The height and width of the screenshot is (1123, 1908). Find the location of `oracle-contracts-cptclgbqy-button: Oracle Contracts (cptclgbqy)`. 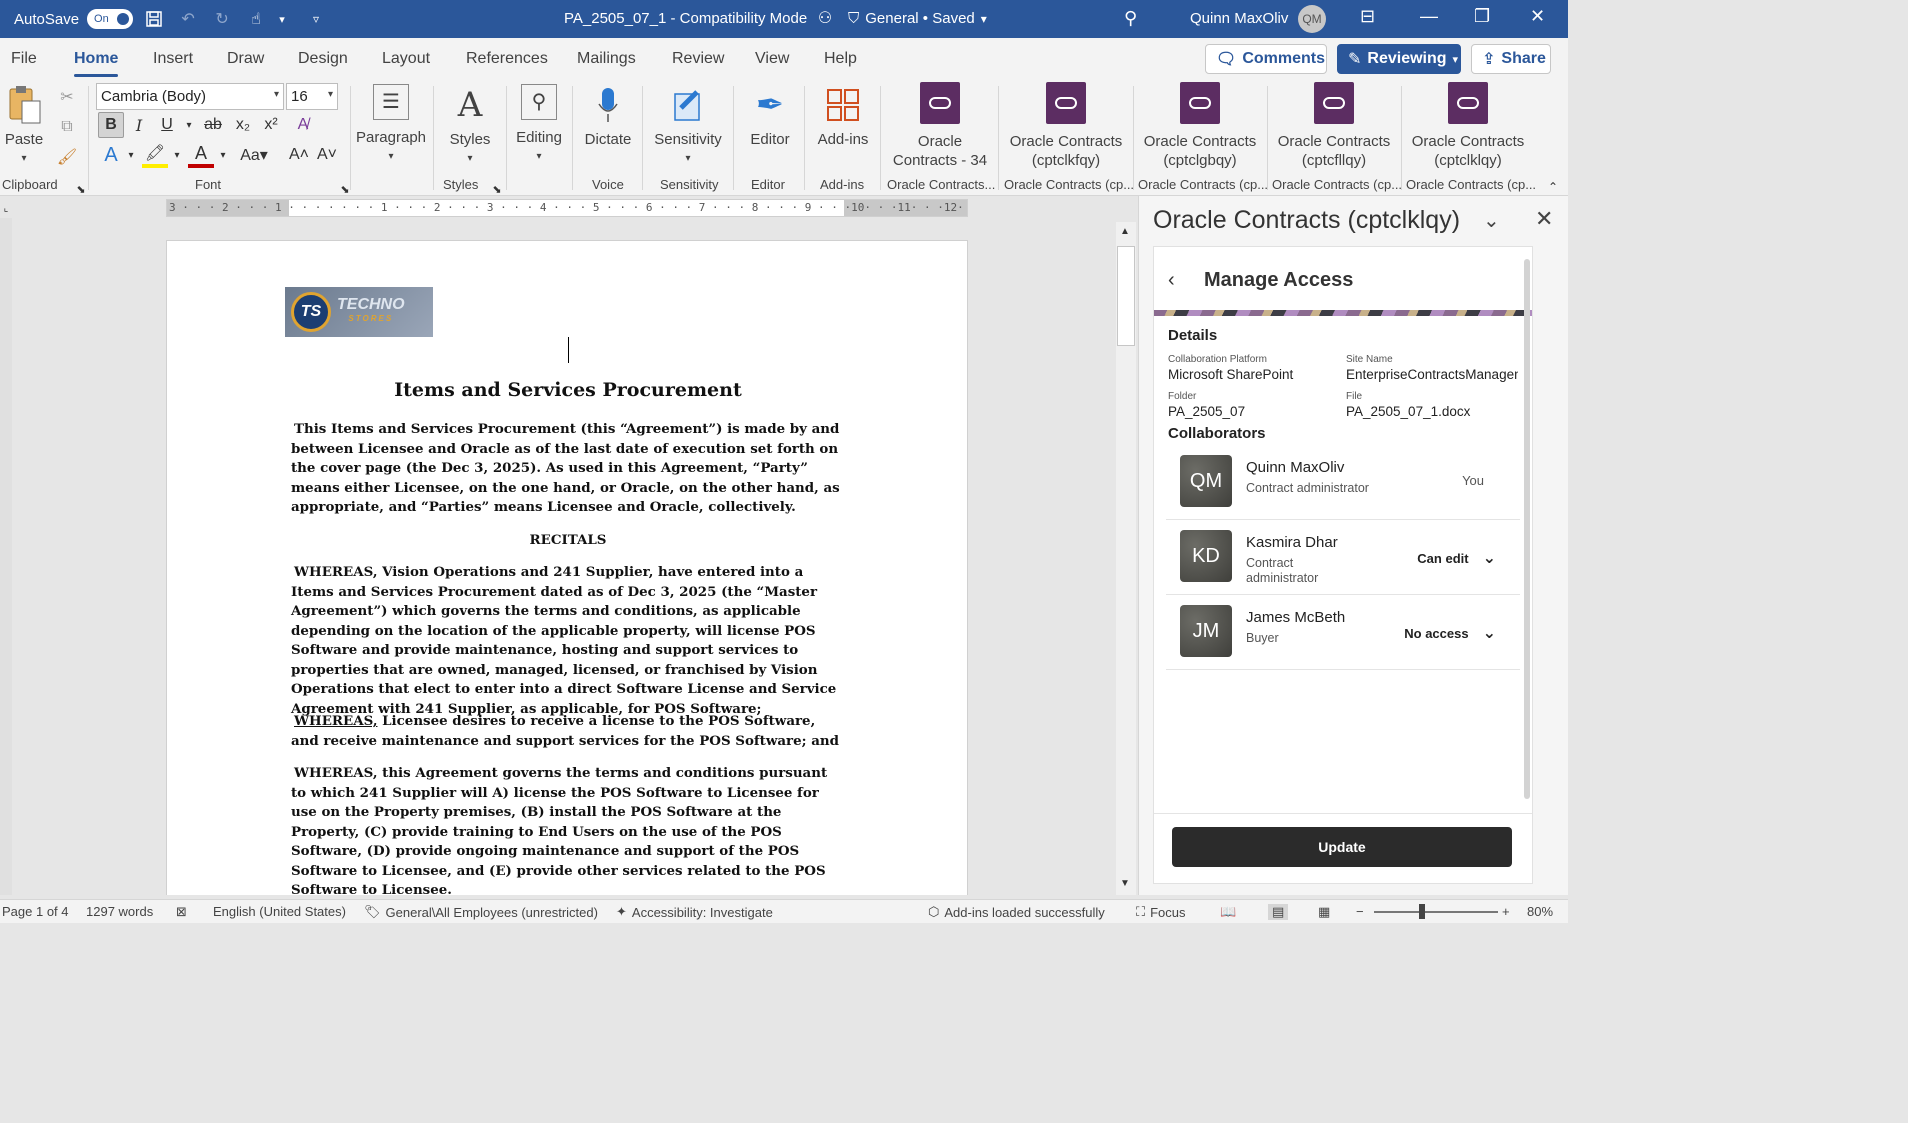

oracle-contracts-cptclgbqy-button: Oracle Contracts (cptclgbqy) is located at coordinates (1200, 126).